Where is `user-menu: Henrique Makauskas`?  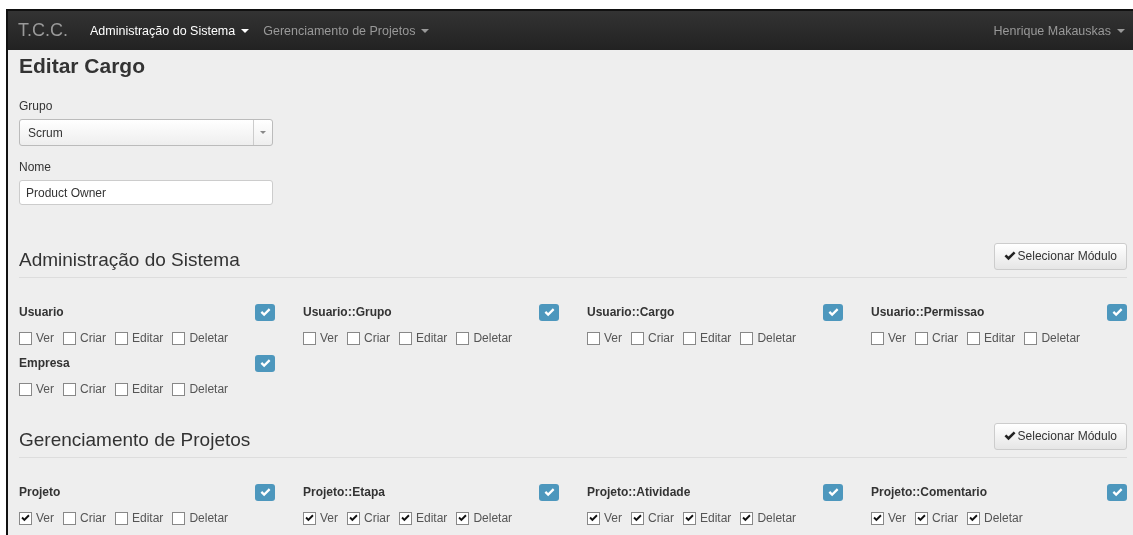 user-menu: Henrique Makauskas is located at coordinates (1059, 30).